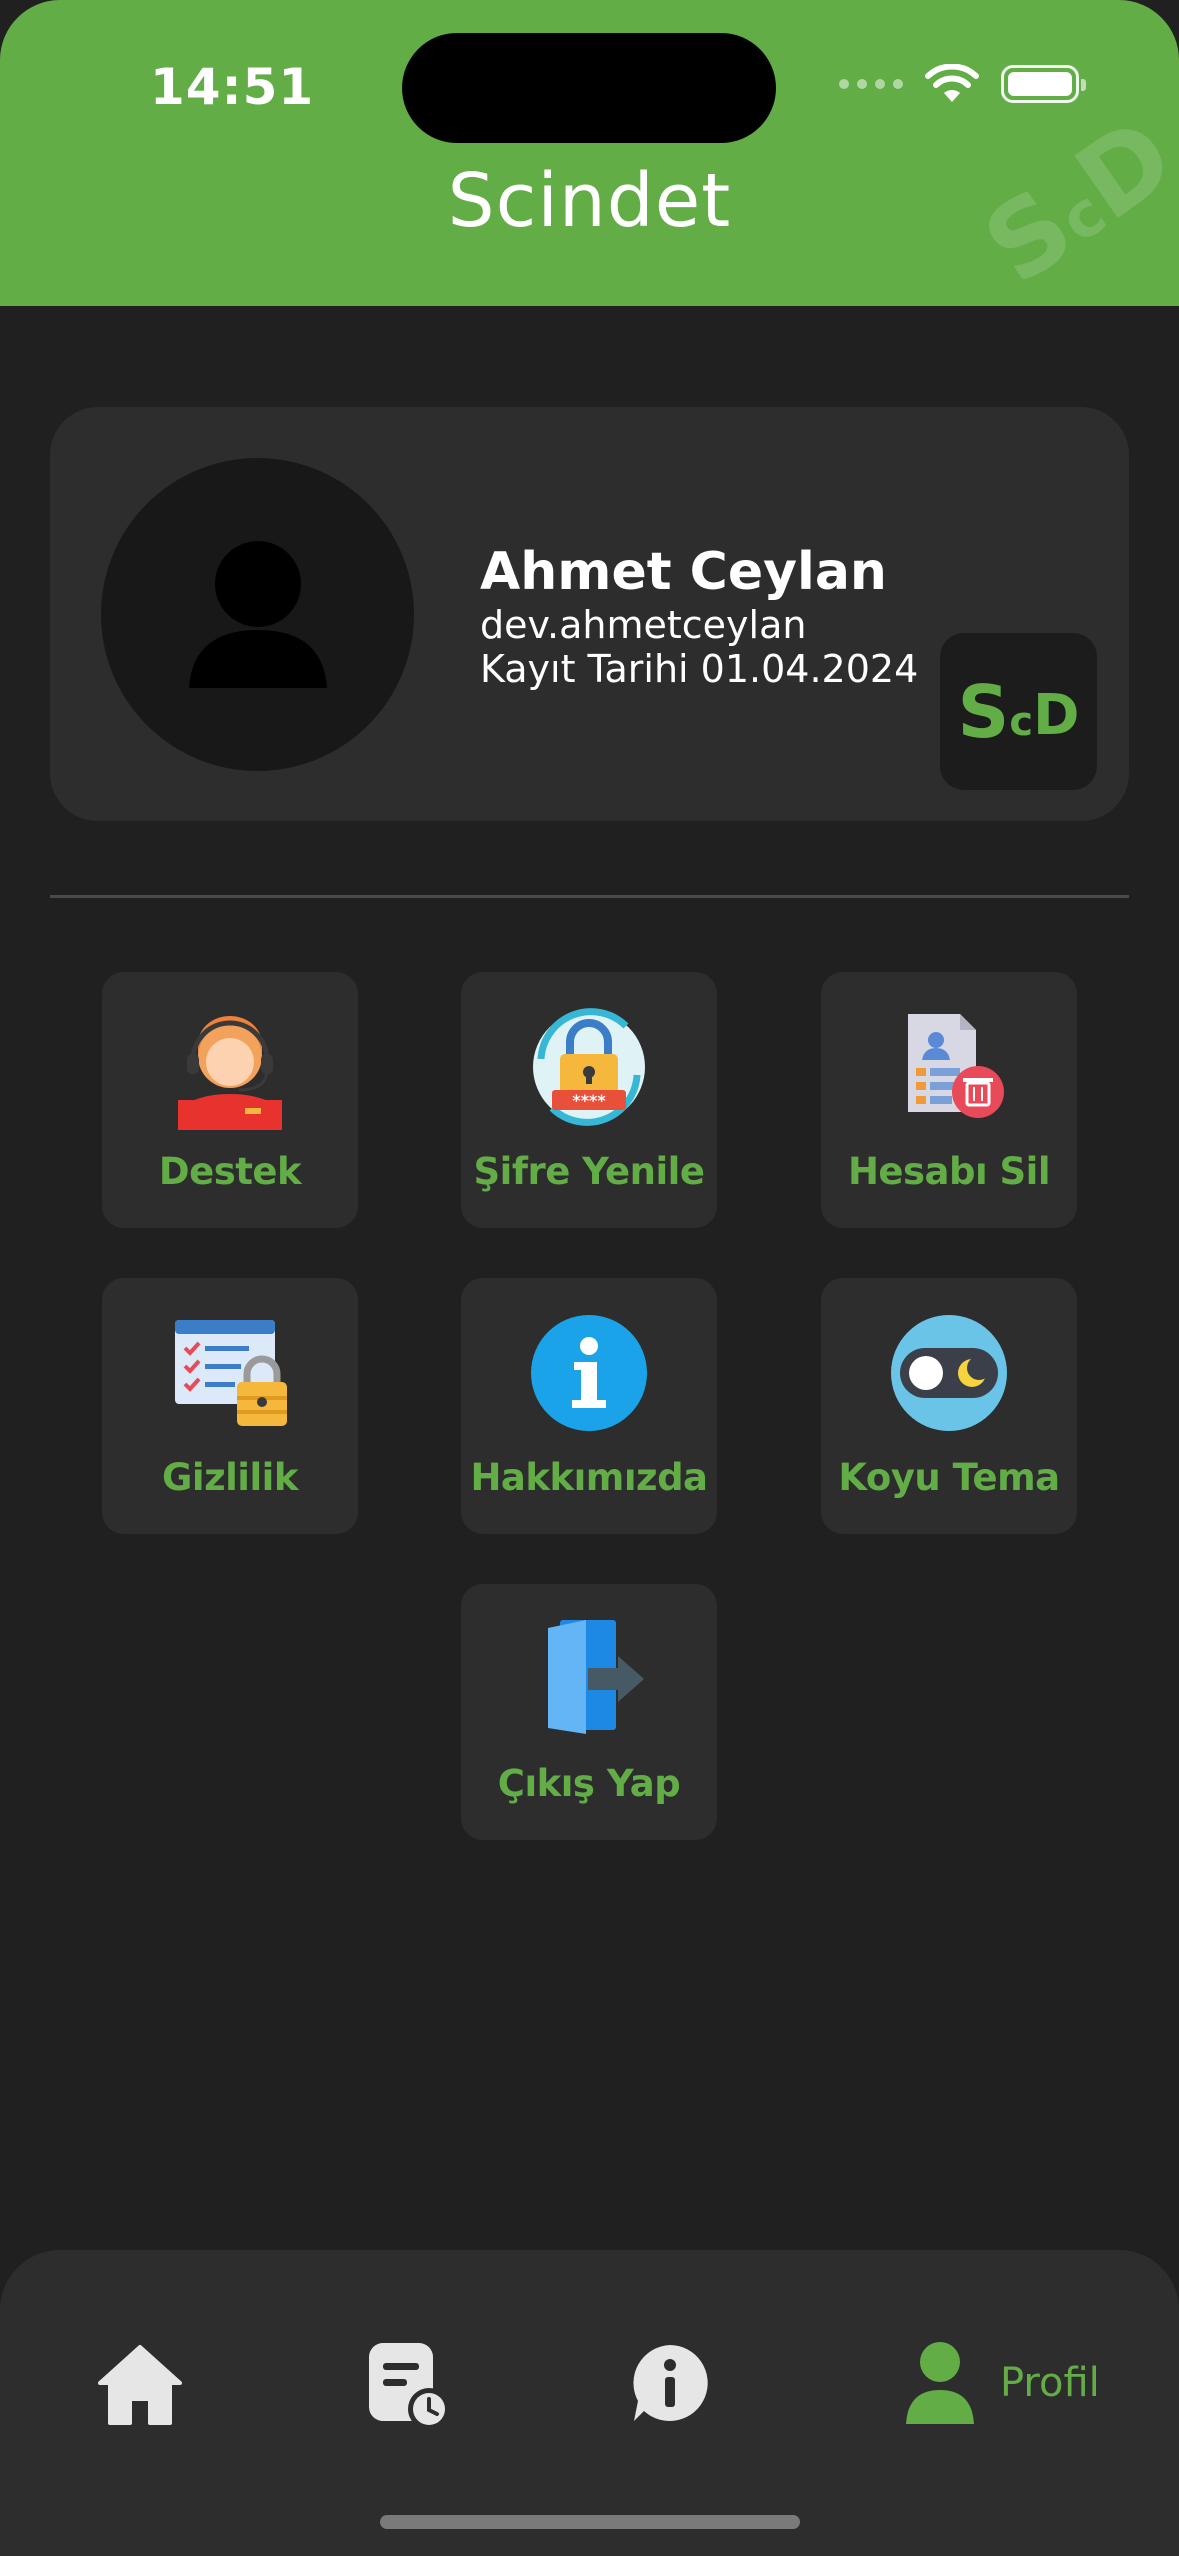 The width and height of the screenshot is (1179, 2556). I want to click on logout-tile: Çıkış Yap, so click(589, 1712).